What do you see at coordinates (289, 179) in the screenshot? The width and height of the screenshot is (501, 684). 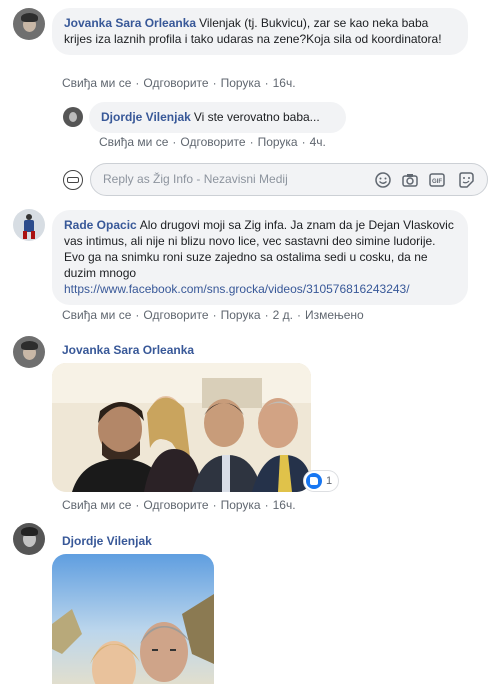 I see `reply-input: Reply as Žig Info - Nezavisni Medij GIF` at bounding box center [289, 179].